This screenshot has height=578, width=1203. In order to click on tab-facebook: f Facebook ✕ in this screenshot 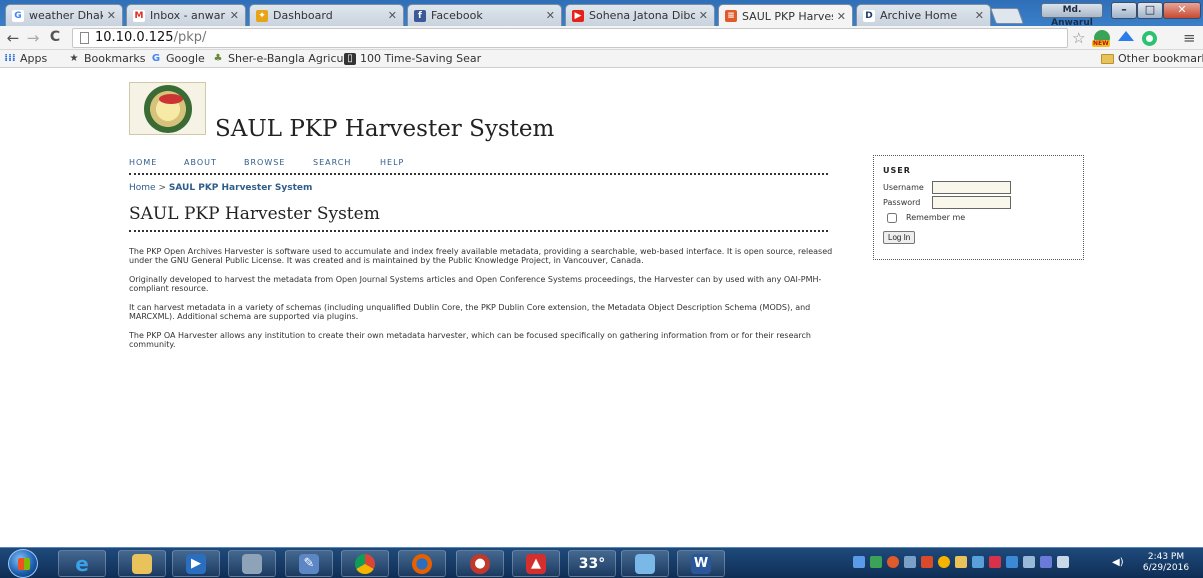, I will do `click(484, 15)`.